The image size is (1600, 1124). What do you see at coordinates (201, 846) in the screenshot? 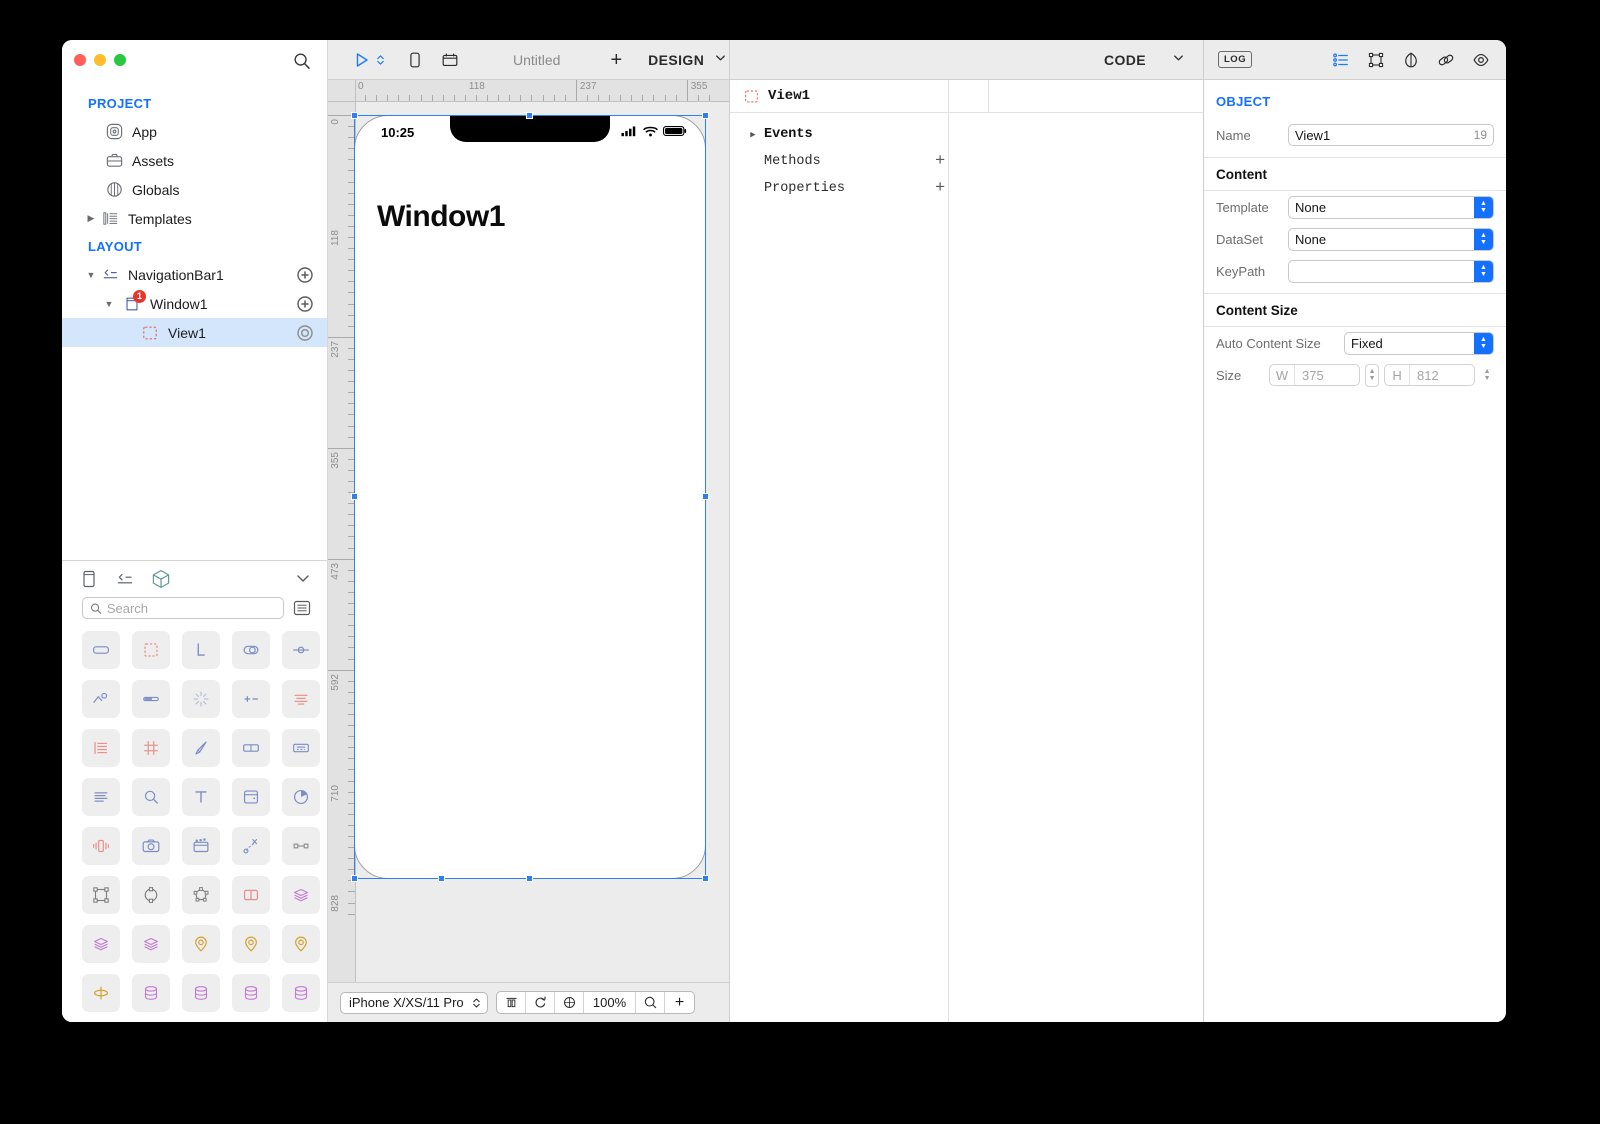
I see `video-icon` at bounding box center [201, 846].